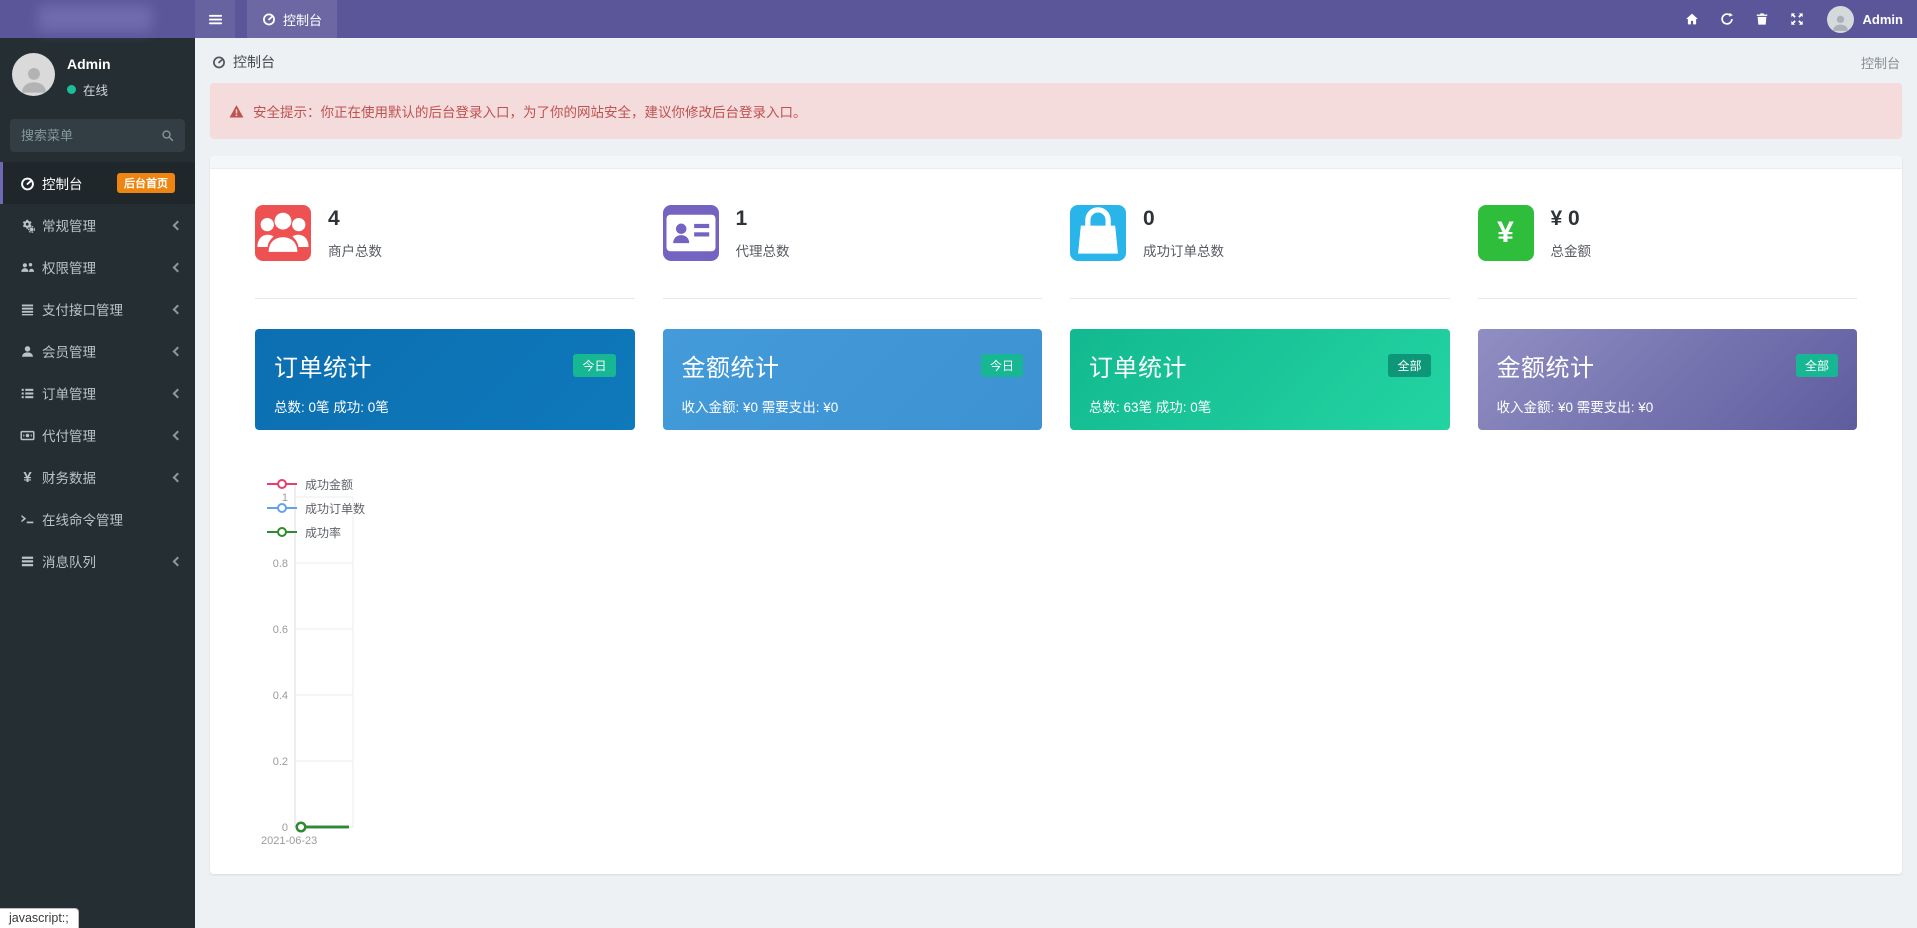 The image size is (1917, 928). I want to click on refresh-icon, so click(1727, 19).